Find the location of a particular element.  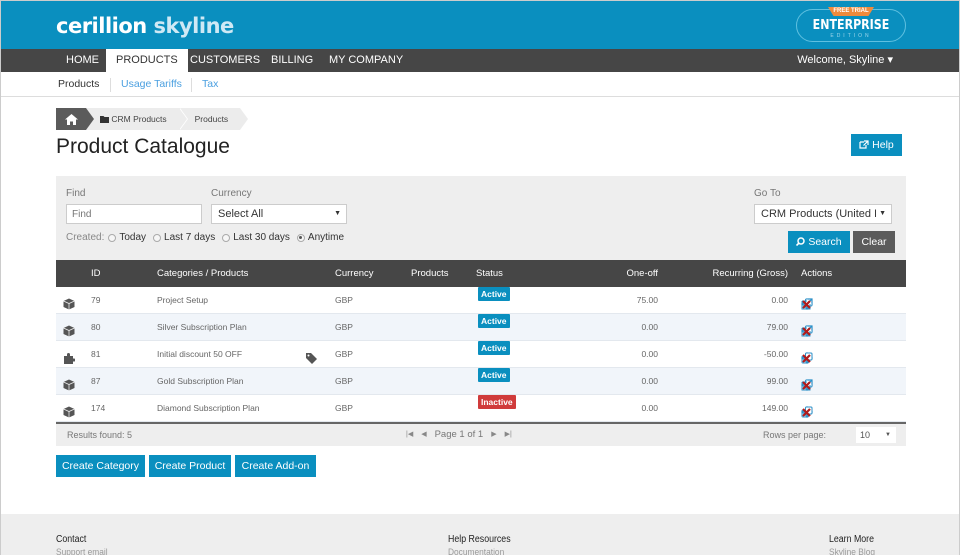

col-id: ID is located at coordinates (96, 273).